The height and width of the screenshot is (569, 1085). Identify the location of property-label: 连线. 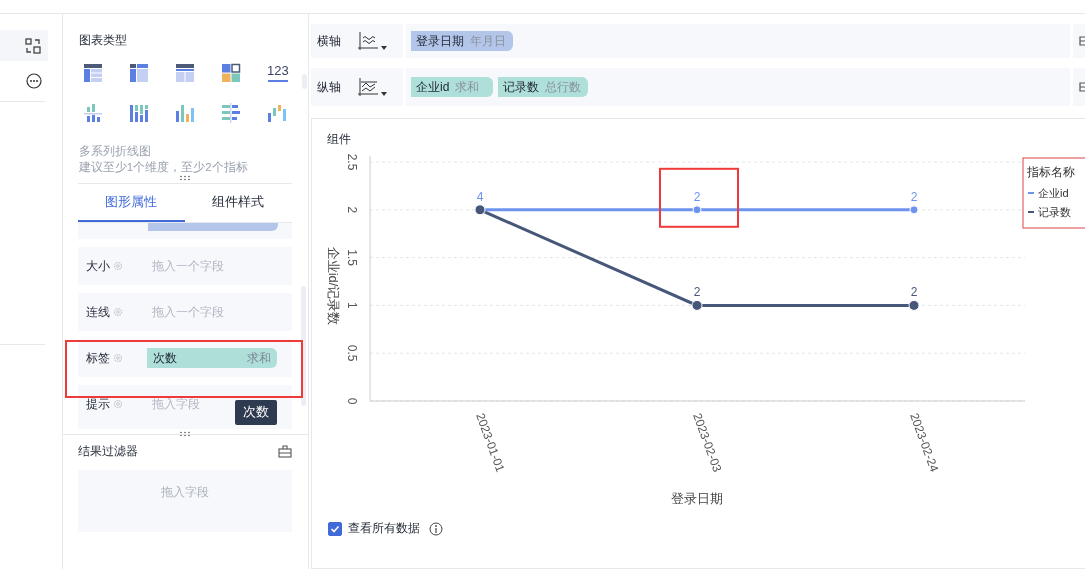
(97, 312).